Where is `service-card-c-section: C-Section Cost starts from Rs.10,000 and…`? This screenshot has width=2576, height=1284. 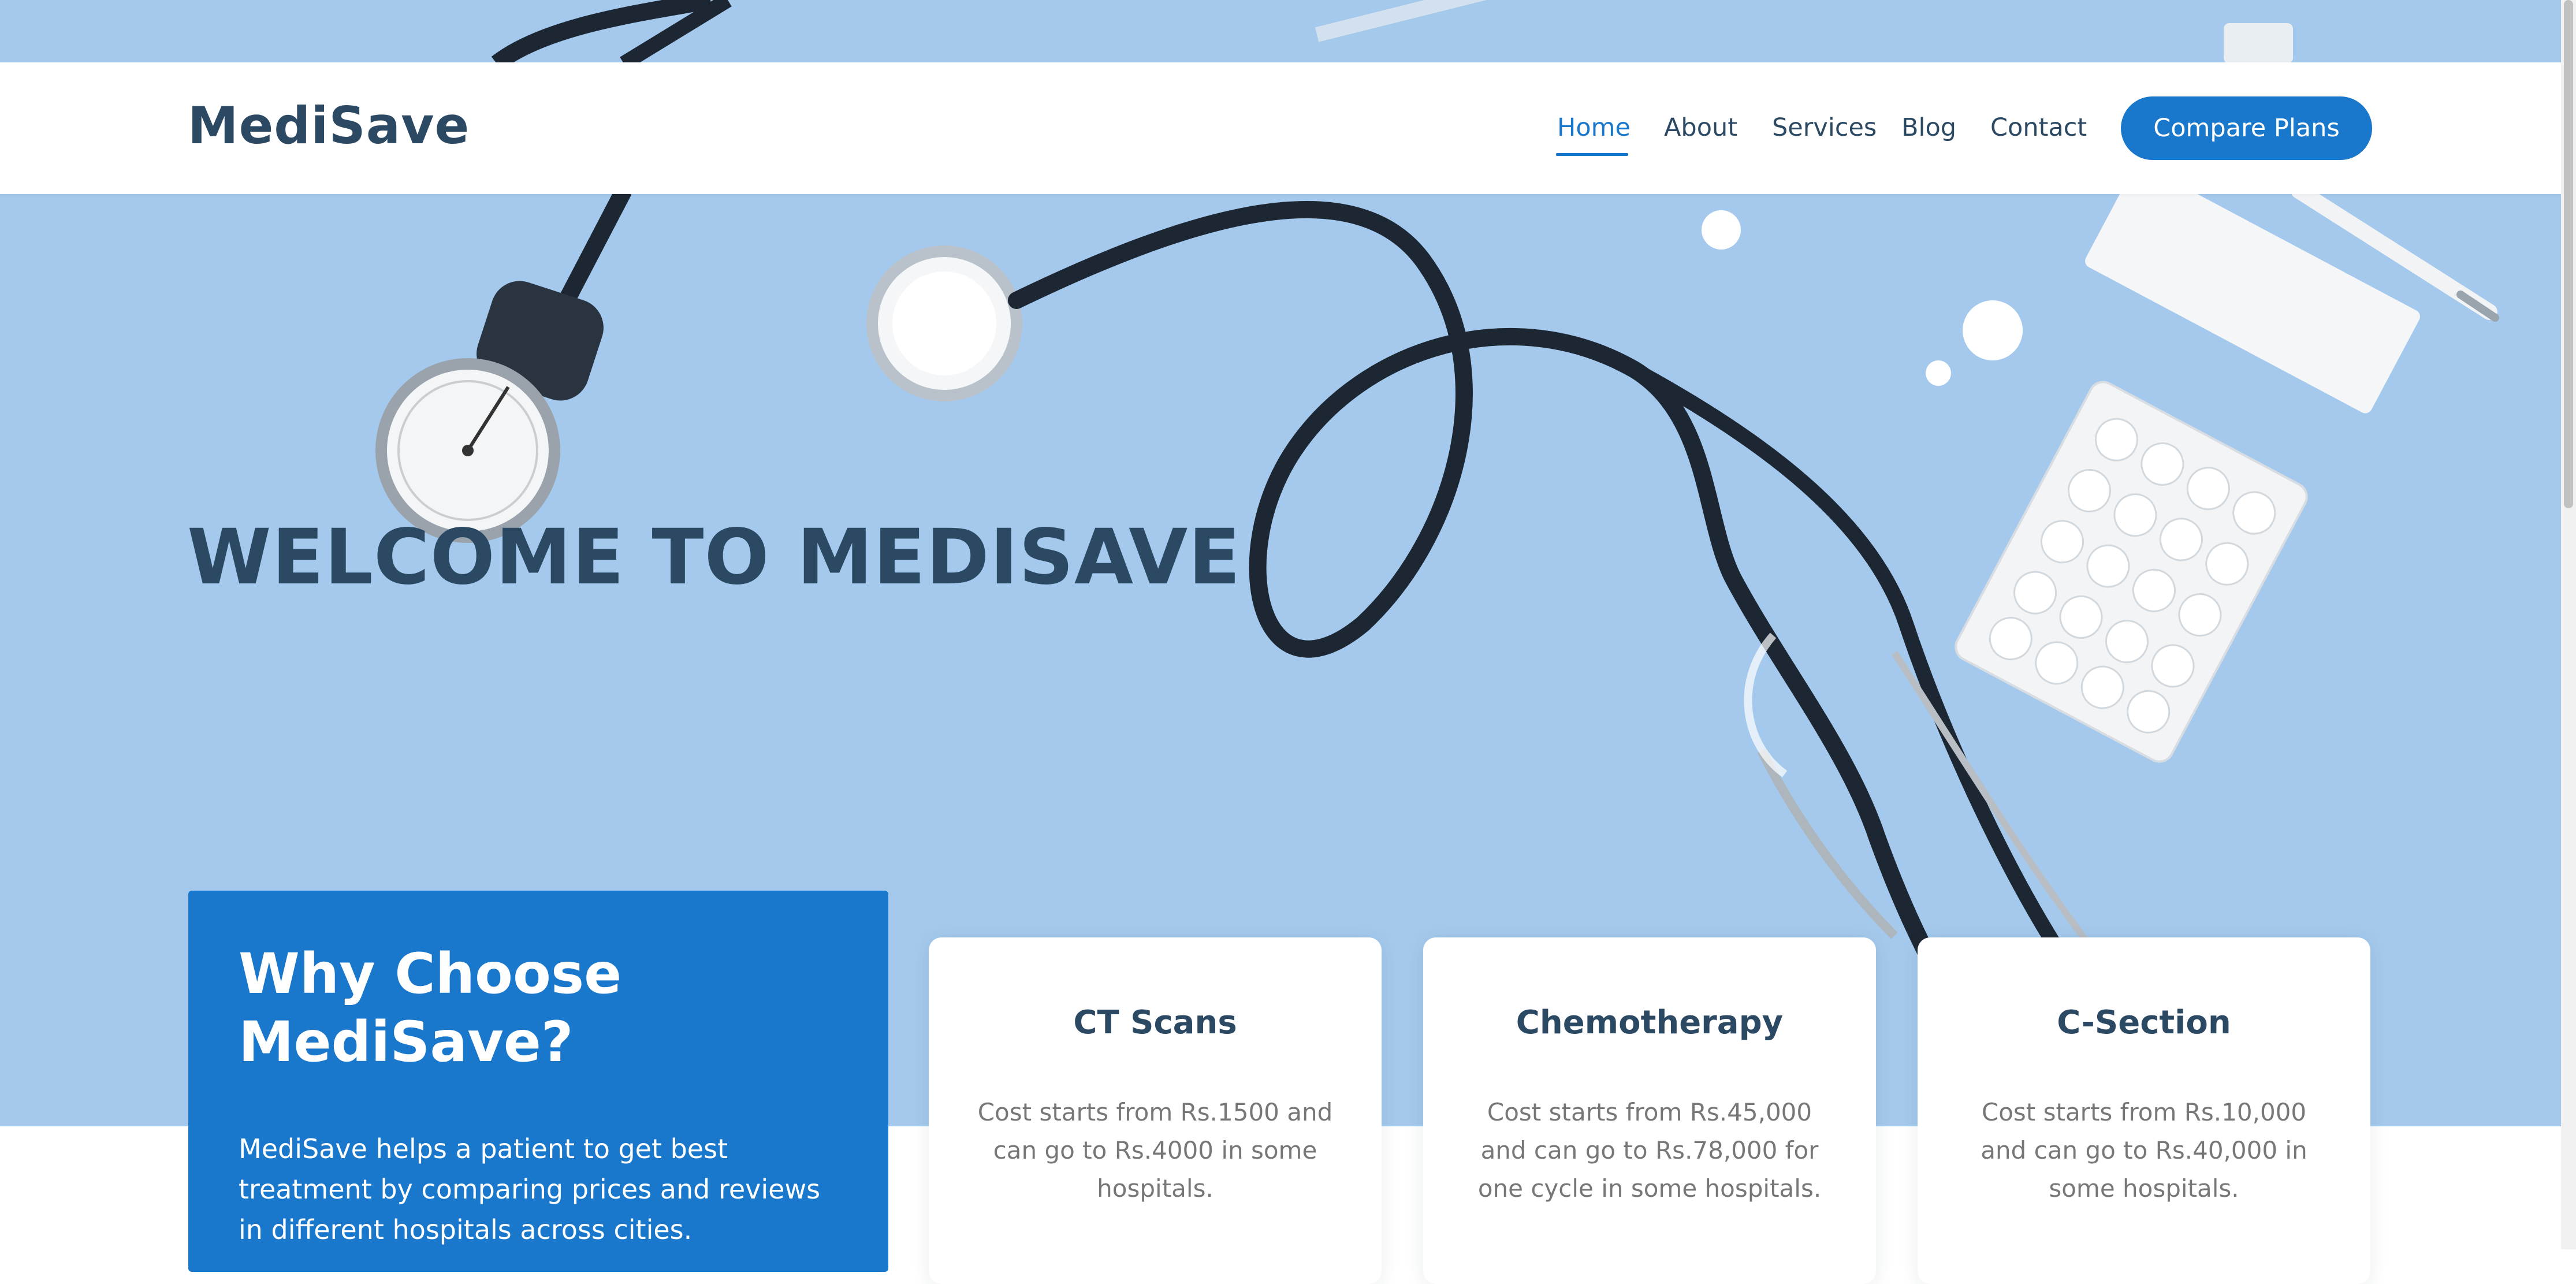
service-card-c-section: C-Section Cost starts from Rs.10,000 and… is located at coordinates (2144, 1110).